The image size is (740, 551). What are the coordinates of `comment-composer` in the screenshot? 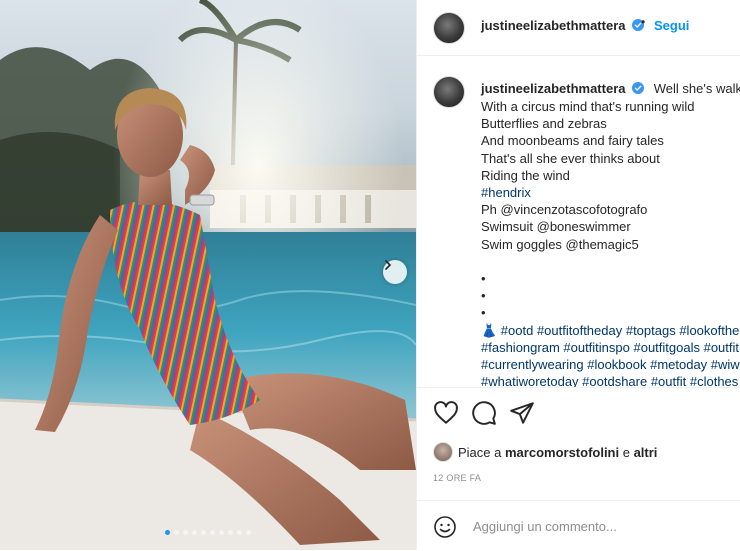 It's located at (578, 525).